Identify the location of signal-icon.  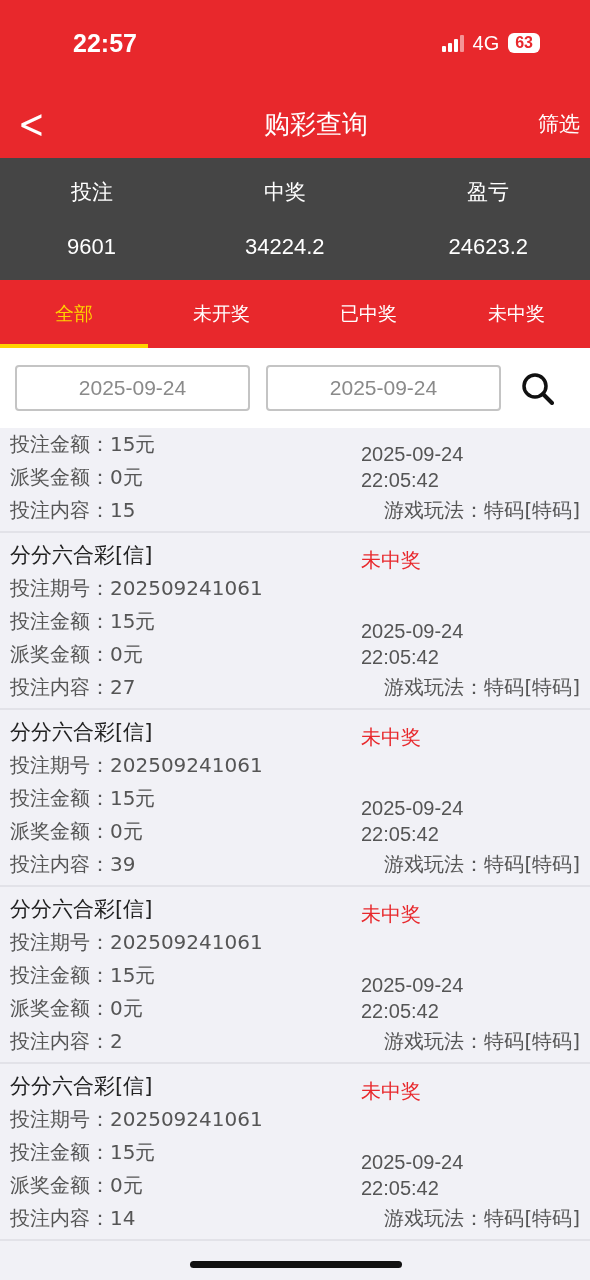
(452, 43).